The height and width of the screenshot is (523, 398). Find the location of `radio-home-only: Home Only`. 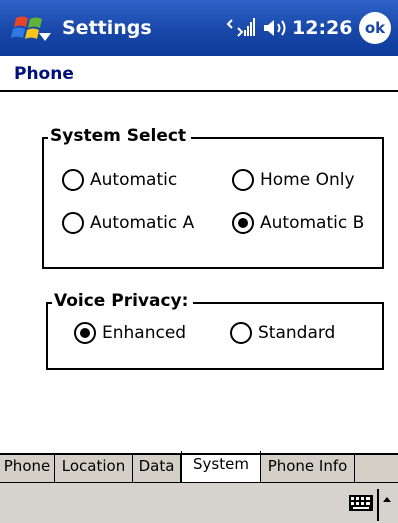

radio-home-only: Home Only is located at coordinates (293, 180).